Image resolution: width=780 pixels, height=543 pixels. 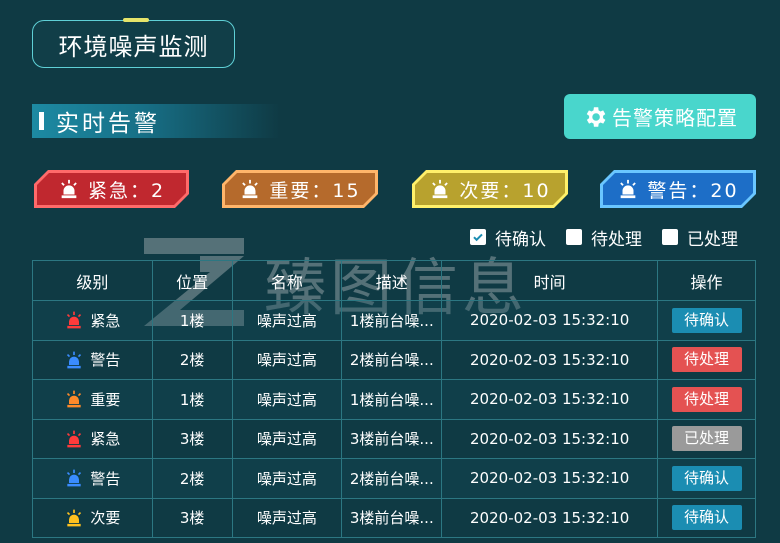 What do you see at coordinates (706, 280) in the screenshot?
I see `column-header-operation: 操作` at bounding box center [706, 280].